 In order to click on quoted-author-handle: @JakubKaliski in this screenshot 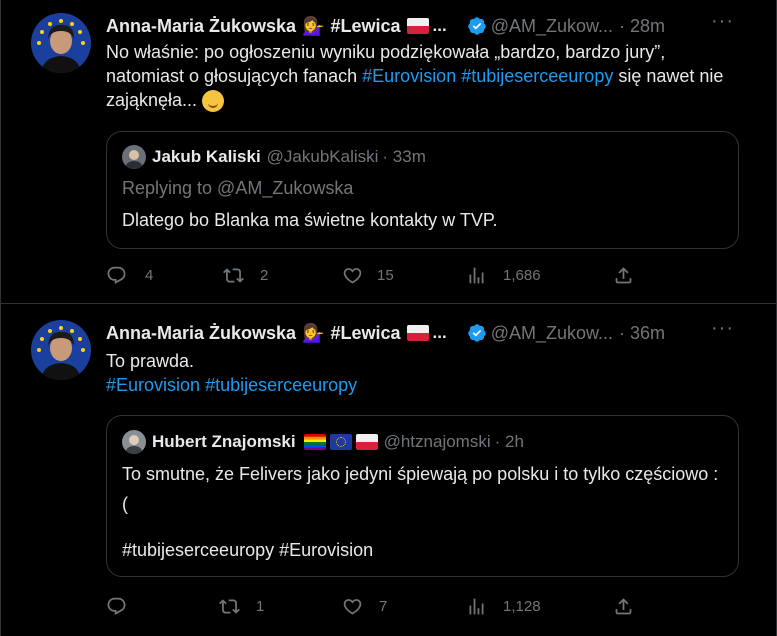, I will do `click(322, 156)`.